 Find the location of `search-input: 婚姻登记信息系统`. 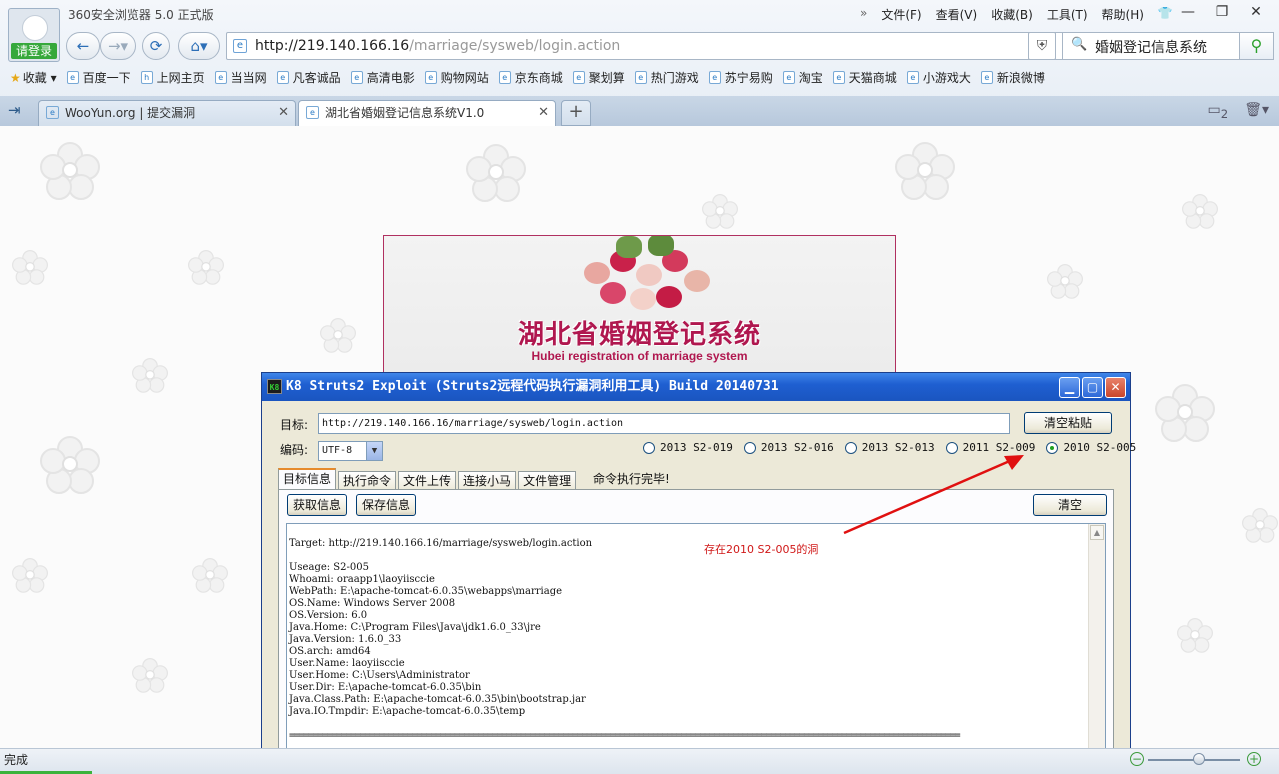

search-input: 婚姻登记信息系统 is located at coordinates (1151, 47).